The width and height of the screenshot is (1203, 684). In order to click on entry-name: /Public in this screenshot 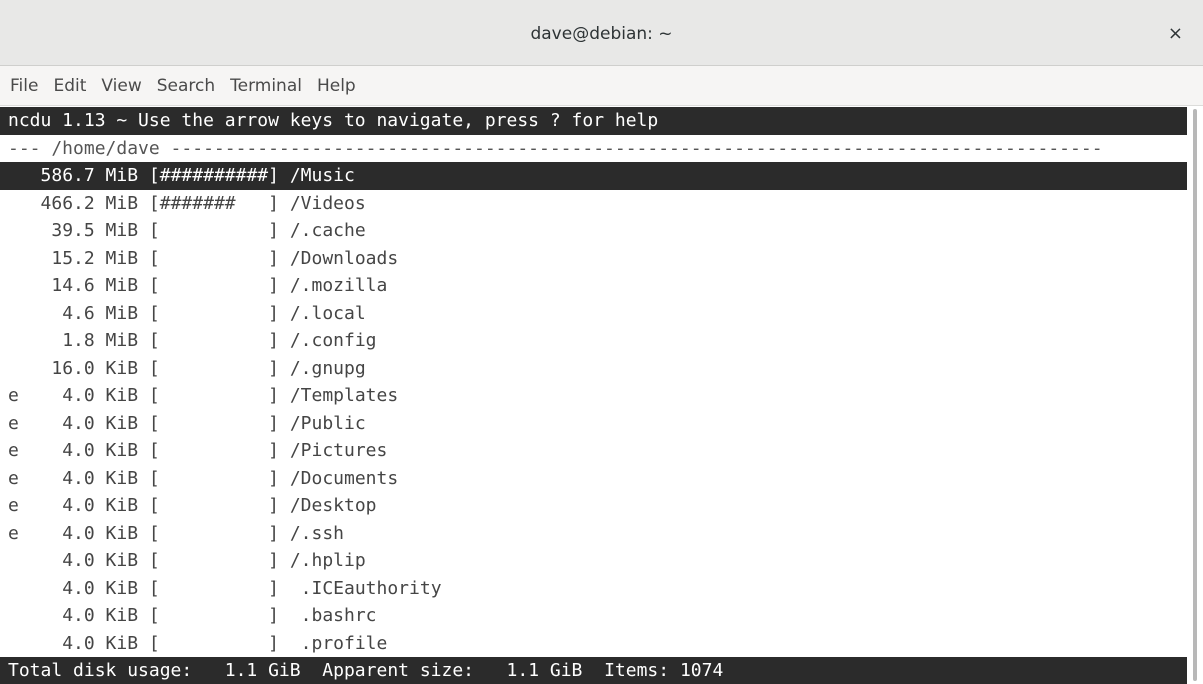, I will do `click(327, 423)`.